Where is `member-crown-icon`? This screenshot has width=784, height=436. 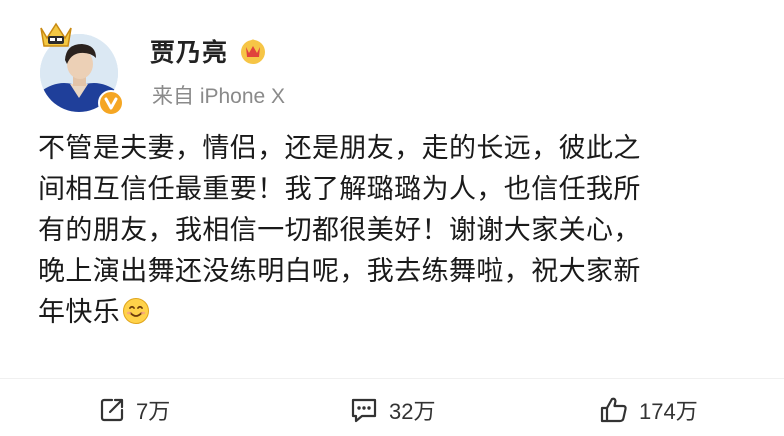 member-crown-icon is located at coordinates (253, 51).